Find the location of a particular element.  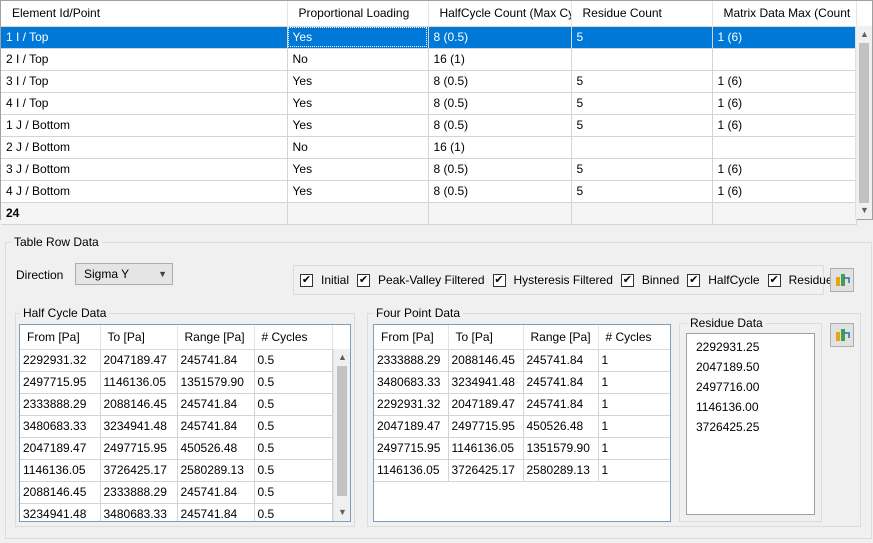

column-header-residue-count: Residue Count is located at coordinates (642, 14).